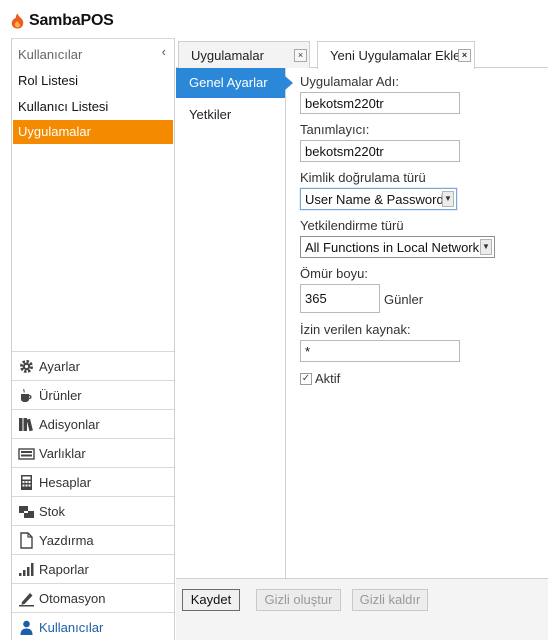 Image resolution: width=548 pixels, height=640 pixels. I want to click on title-bar: SambaPOS, so click(274, 19).